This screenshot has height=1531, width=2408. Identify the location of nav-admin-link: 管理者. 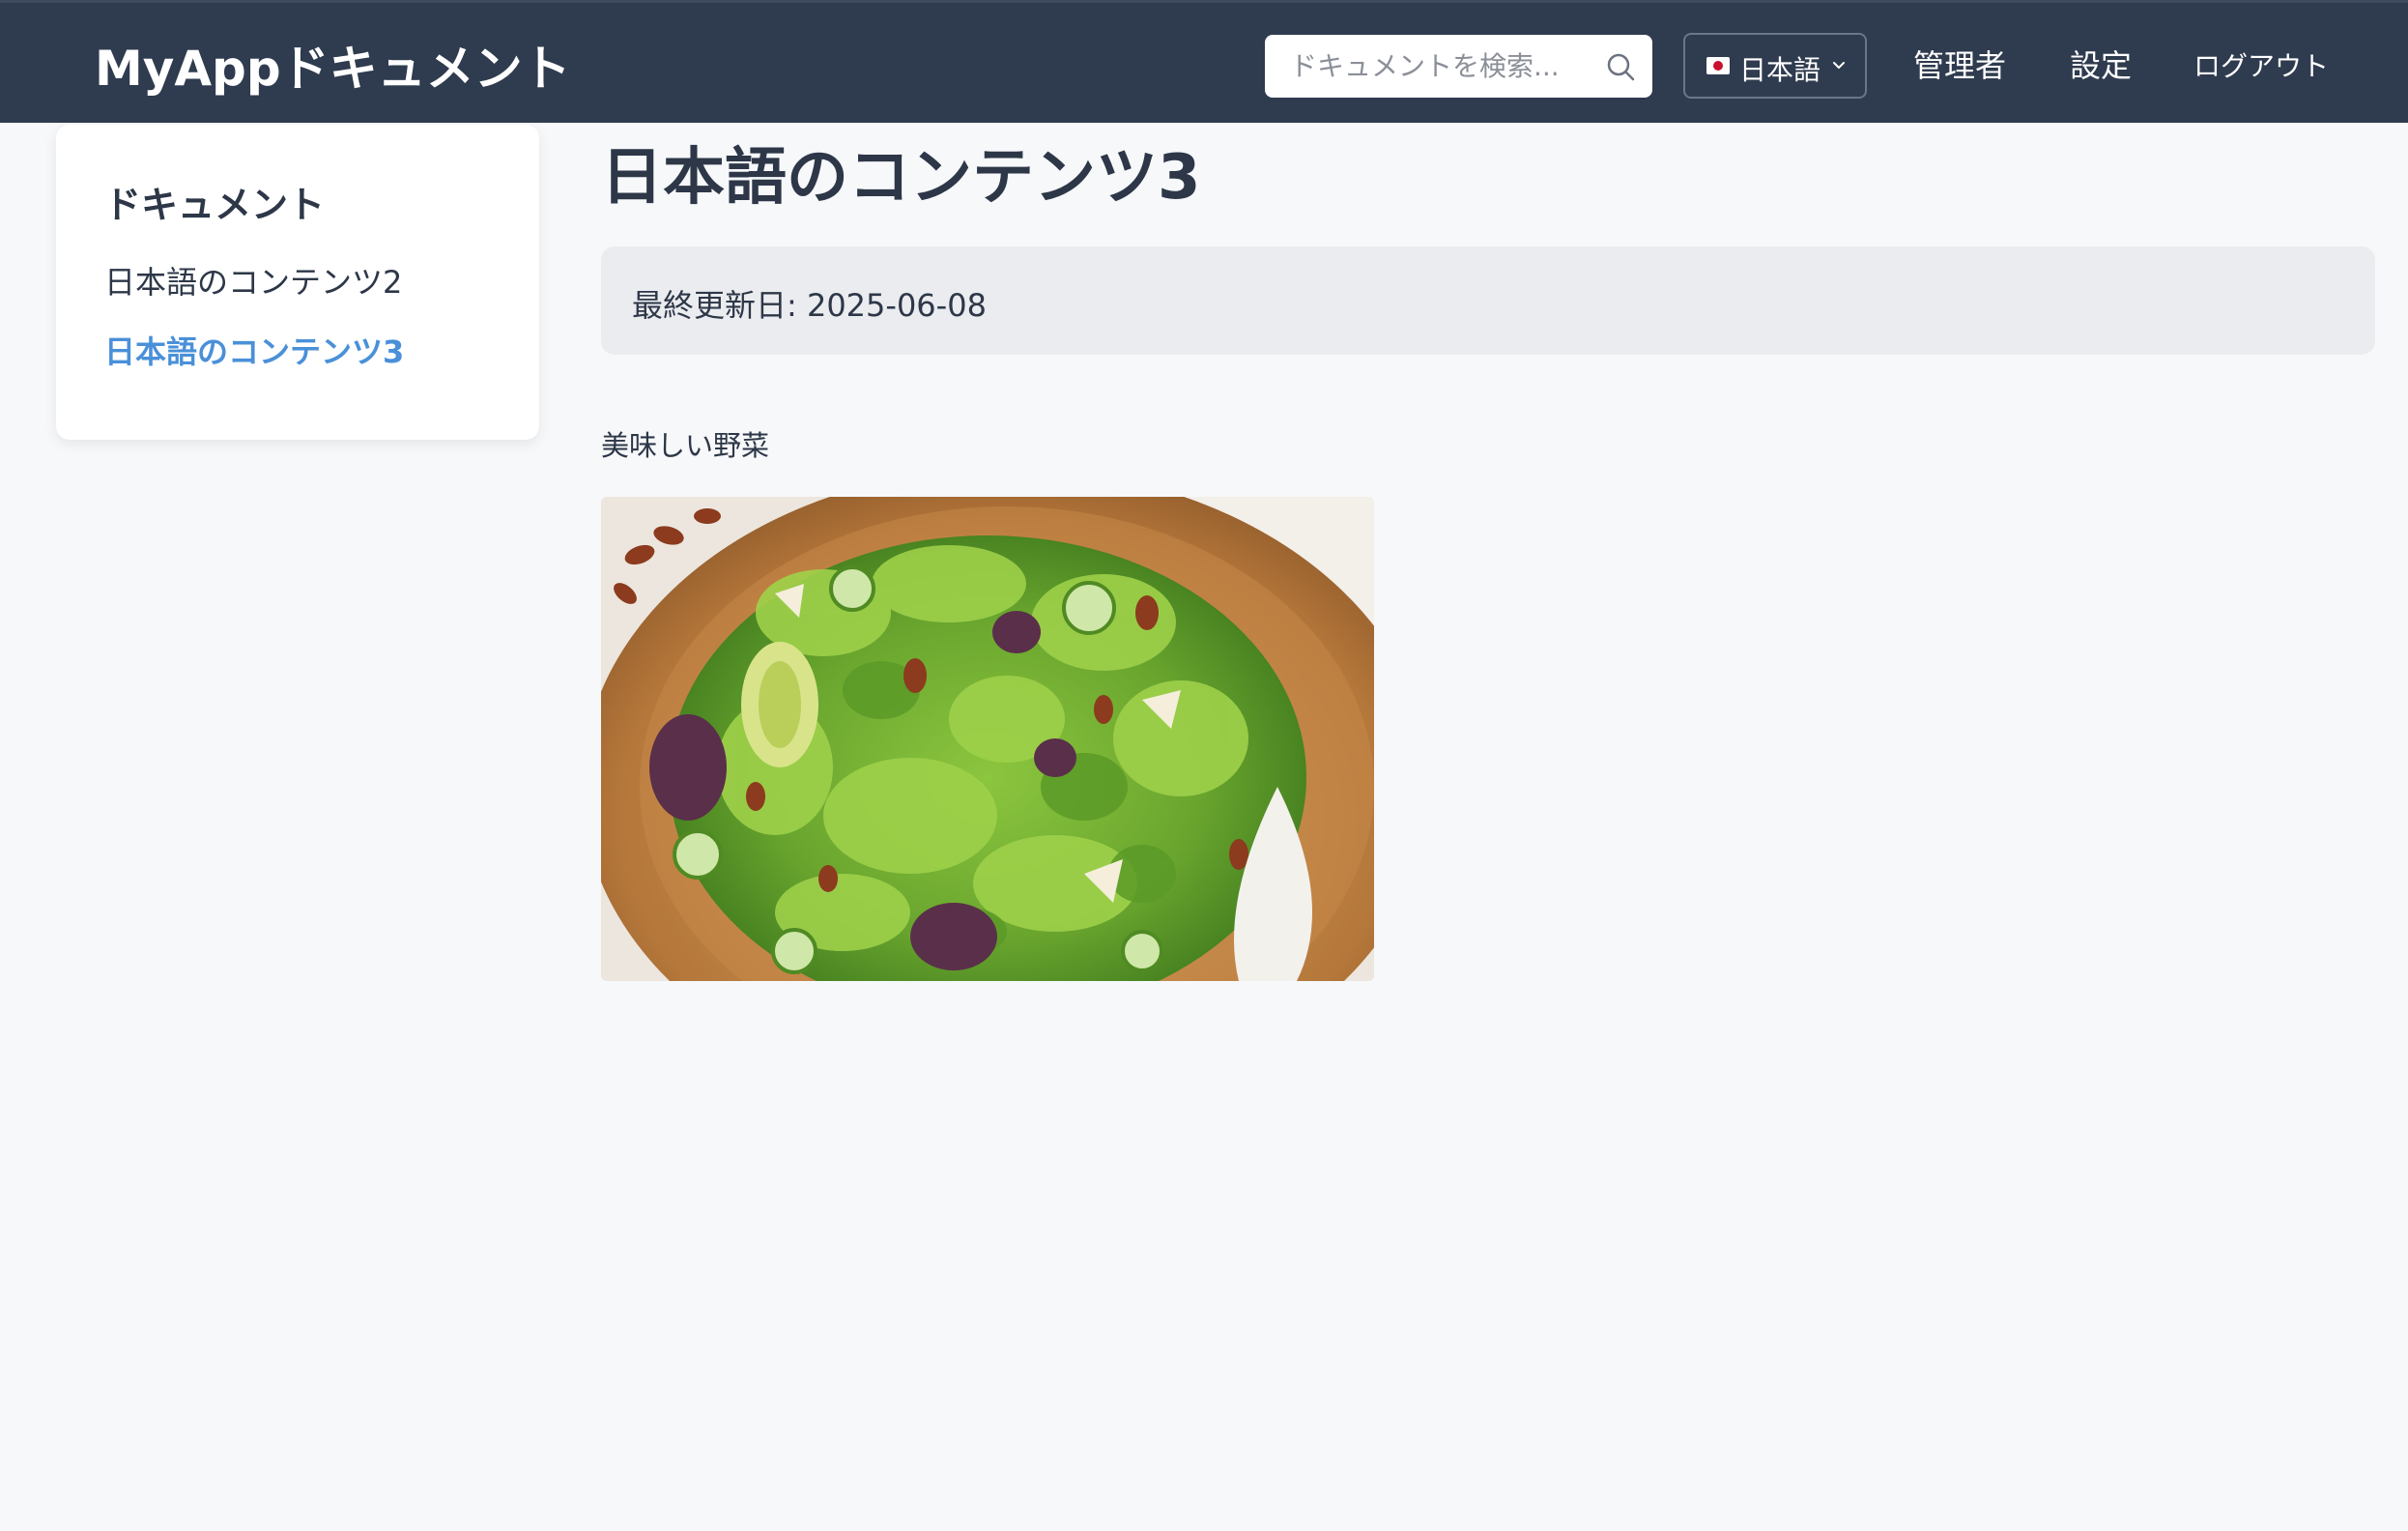
(1960, 64).